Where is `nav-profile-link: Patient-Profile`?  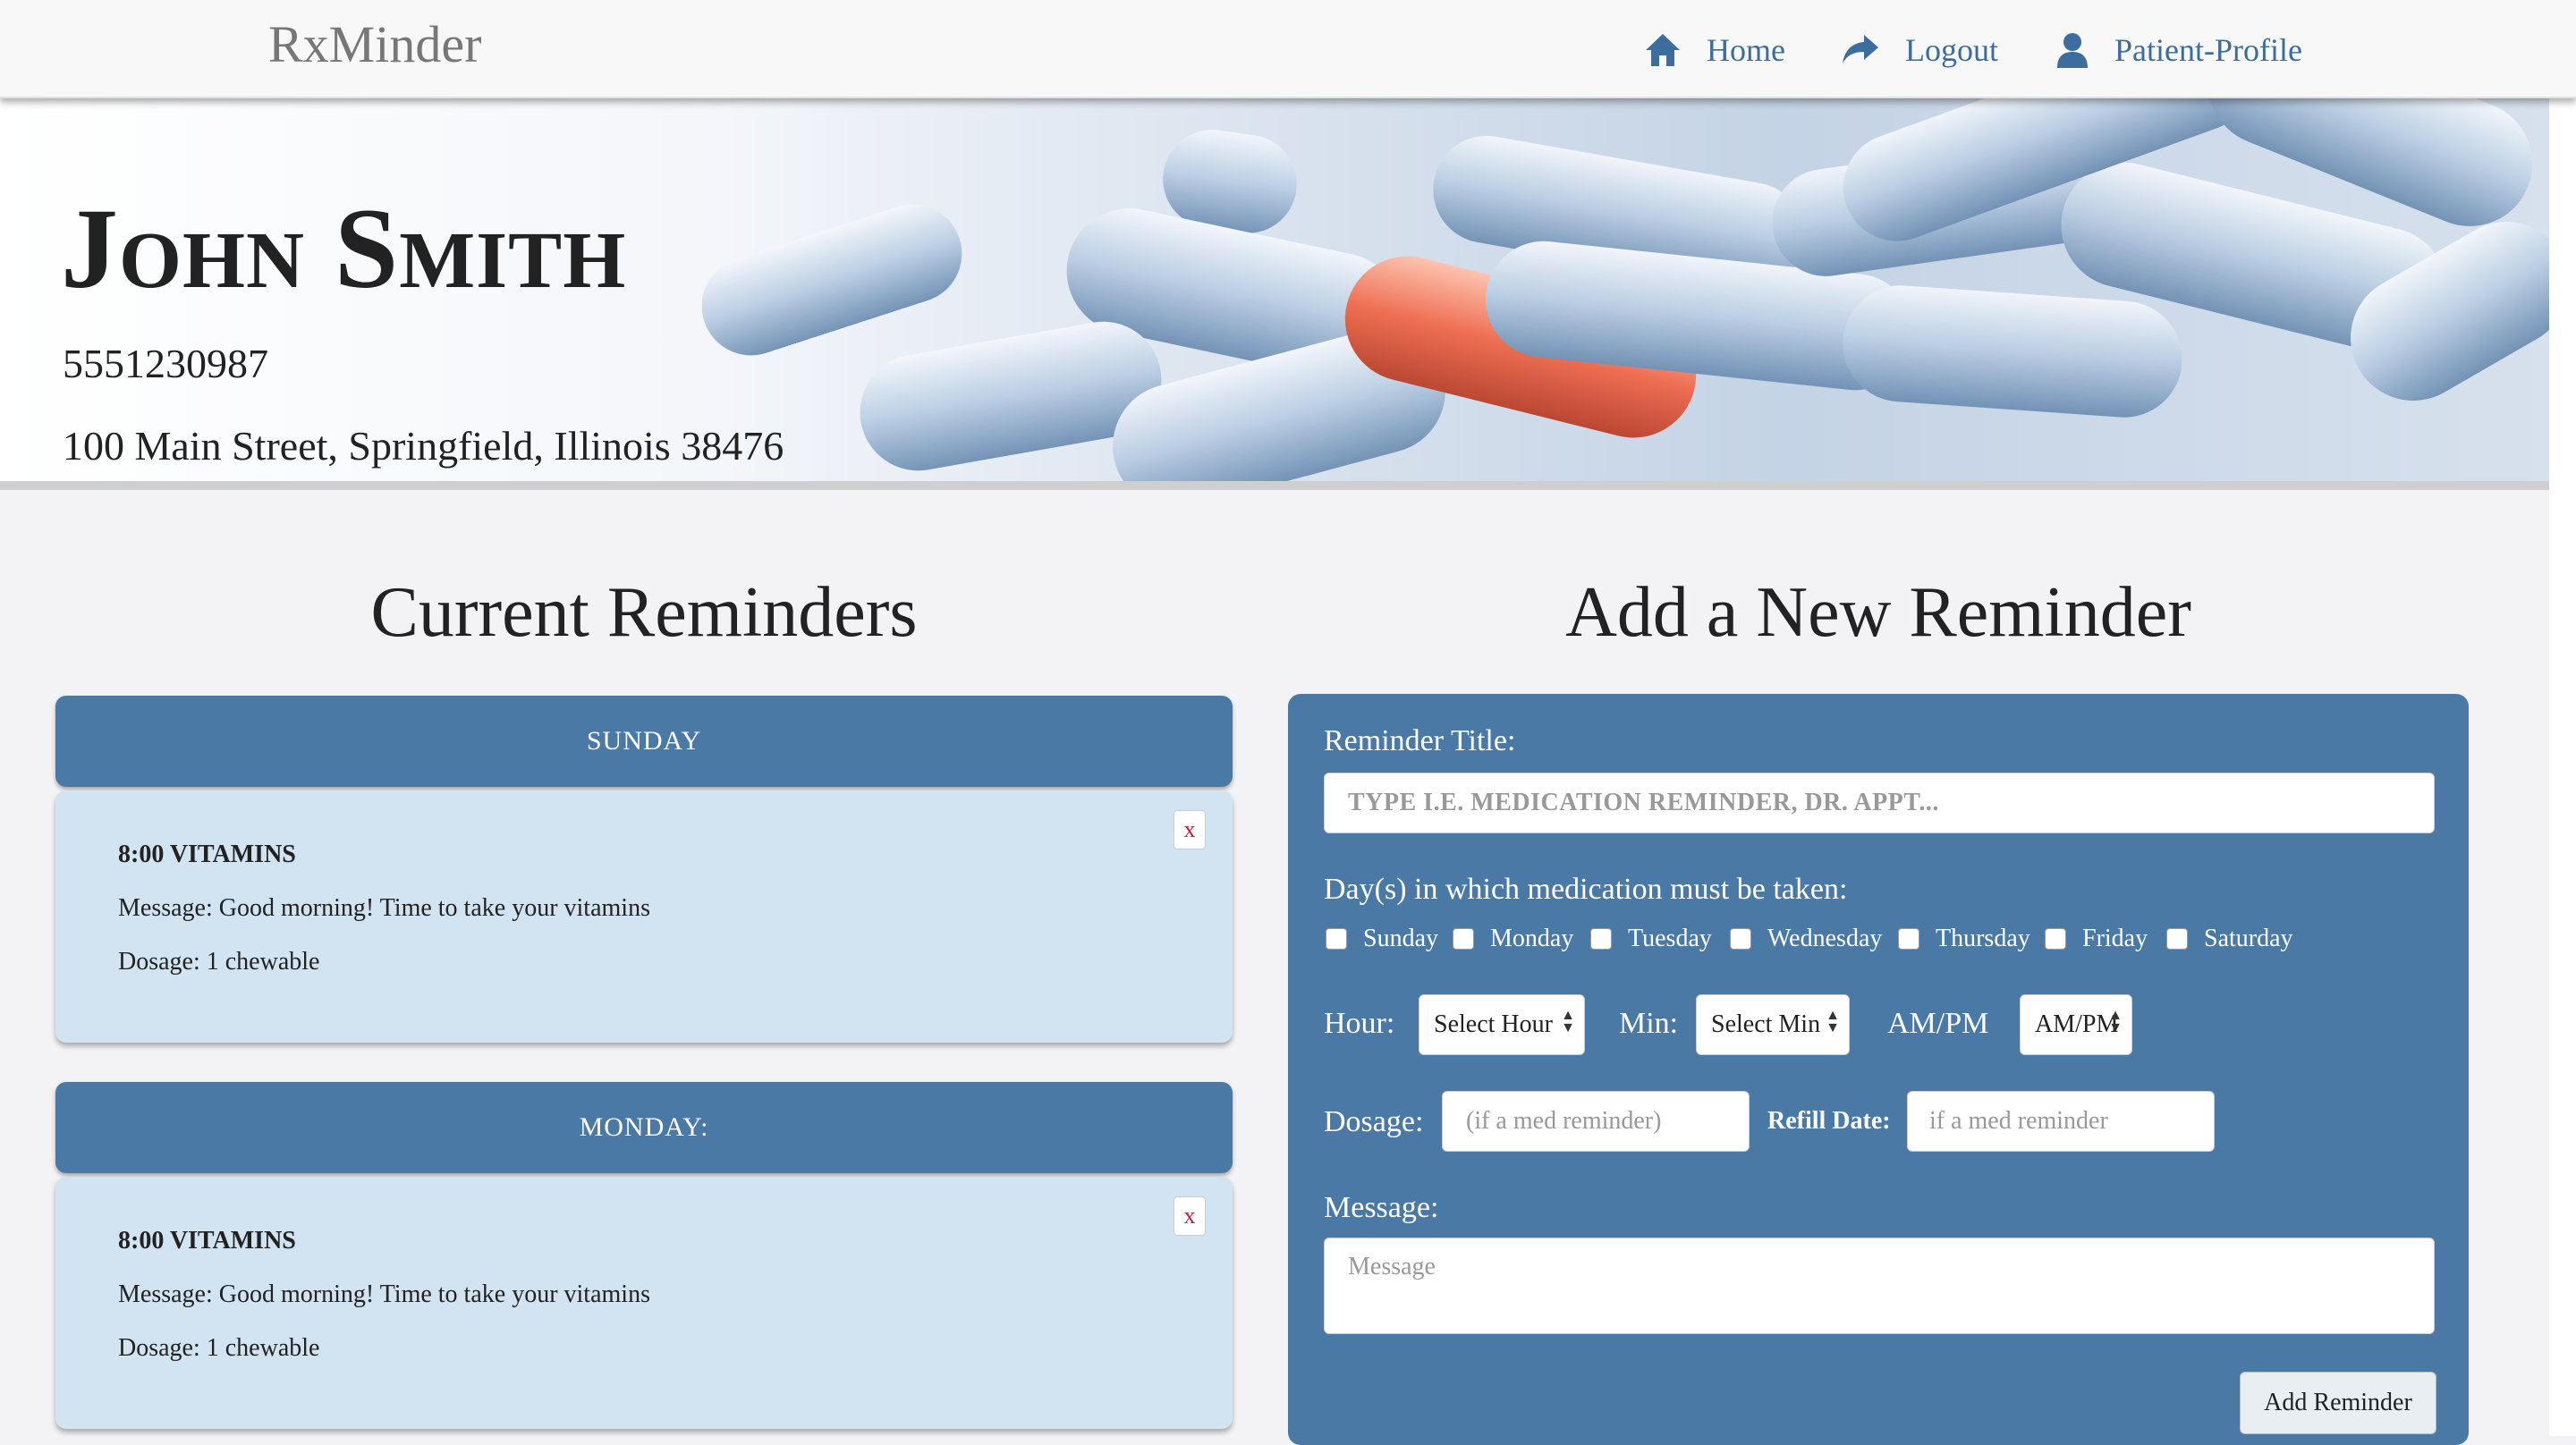
nav-profile-link: Patient-Profile is located at coordinates (2178, 50).